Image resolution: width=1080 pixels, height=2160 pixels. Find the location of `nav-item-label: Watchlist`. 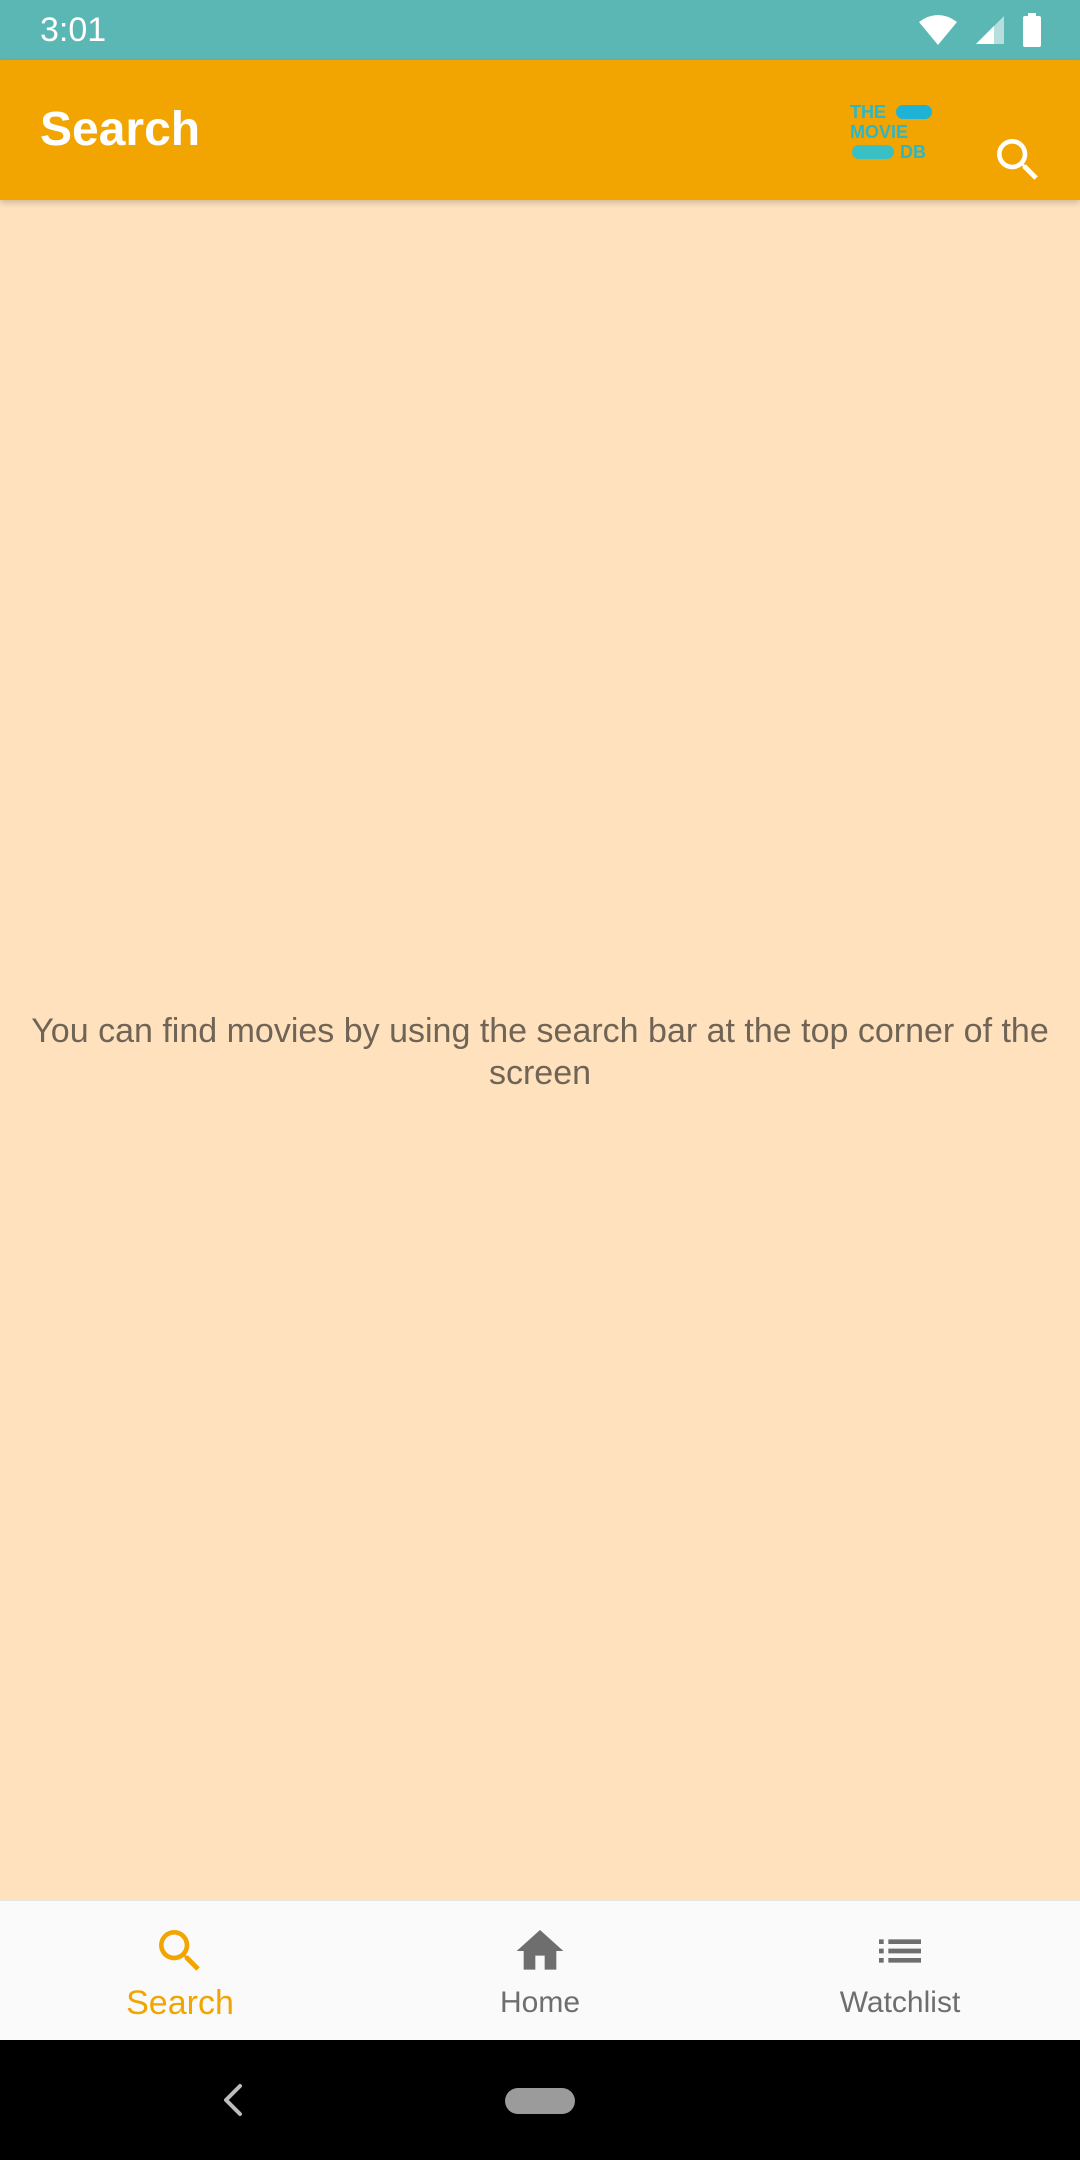

nav-item-label: Watchlist is located at coordinates (900, 2002).